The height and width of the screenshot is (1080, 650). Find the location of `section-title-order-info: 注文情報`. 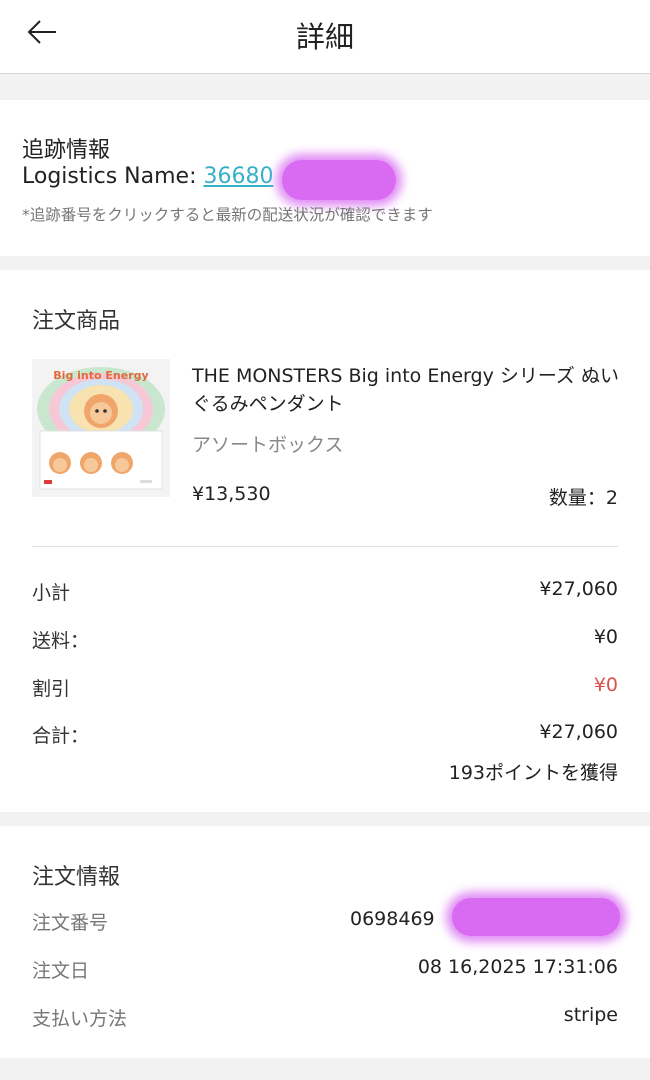

section-title-order-info: 注文情報 is located at coordinates (76, 877).